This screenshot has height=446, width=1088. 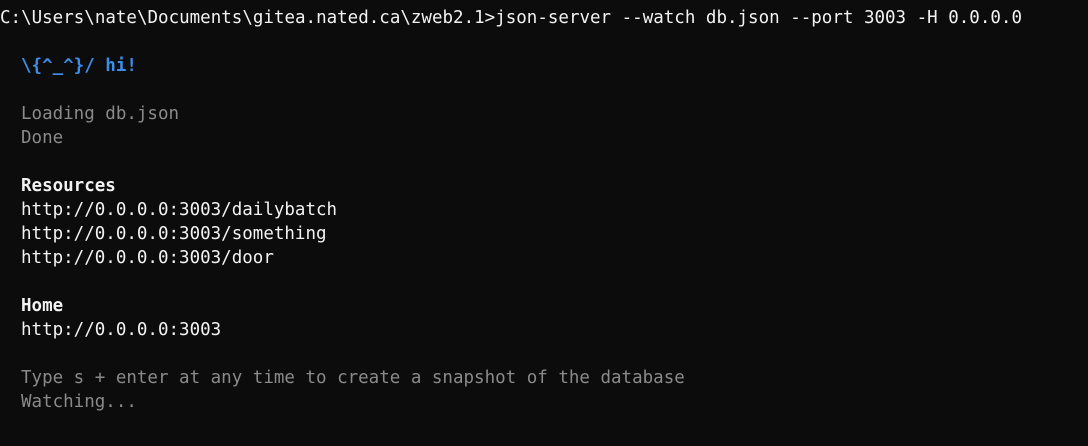 I want to click on resource-url: http://0.0.0.0:3003/something, so click(x=544, y=234).